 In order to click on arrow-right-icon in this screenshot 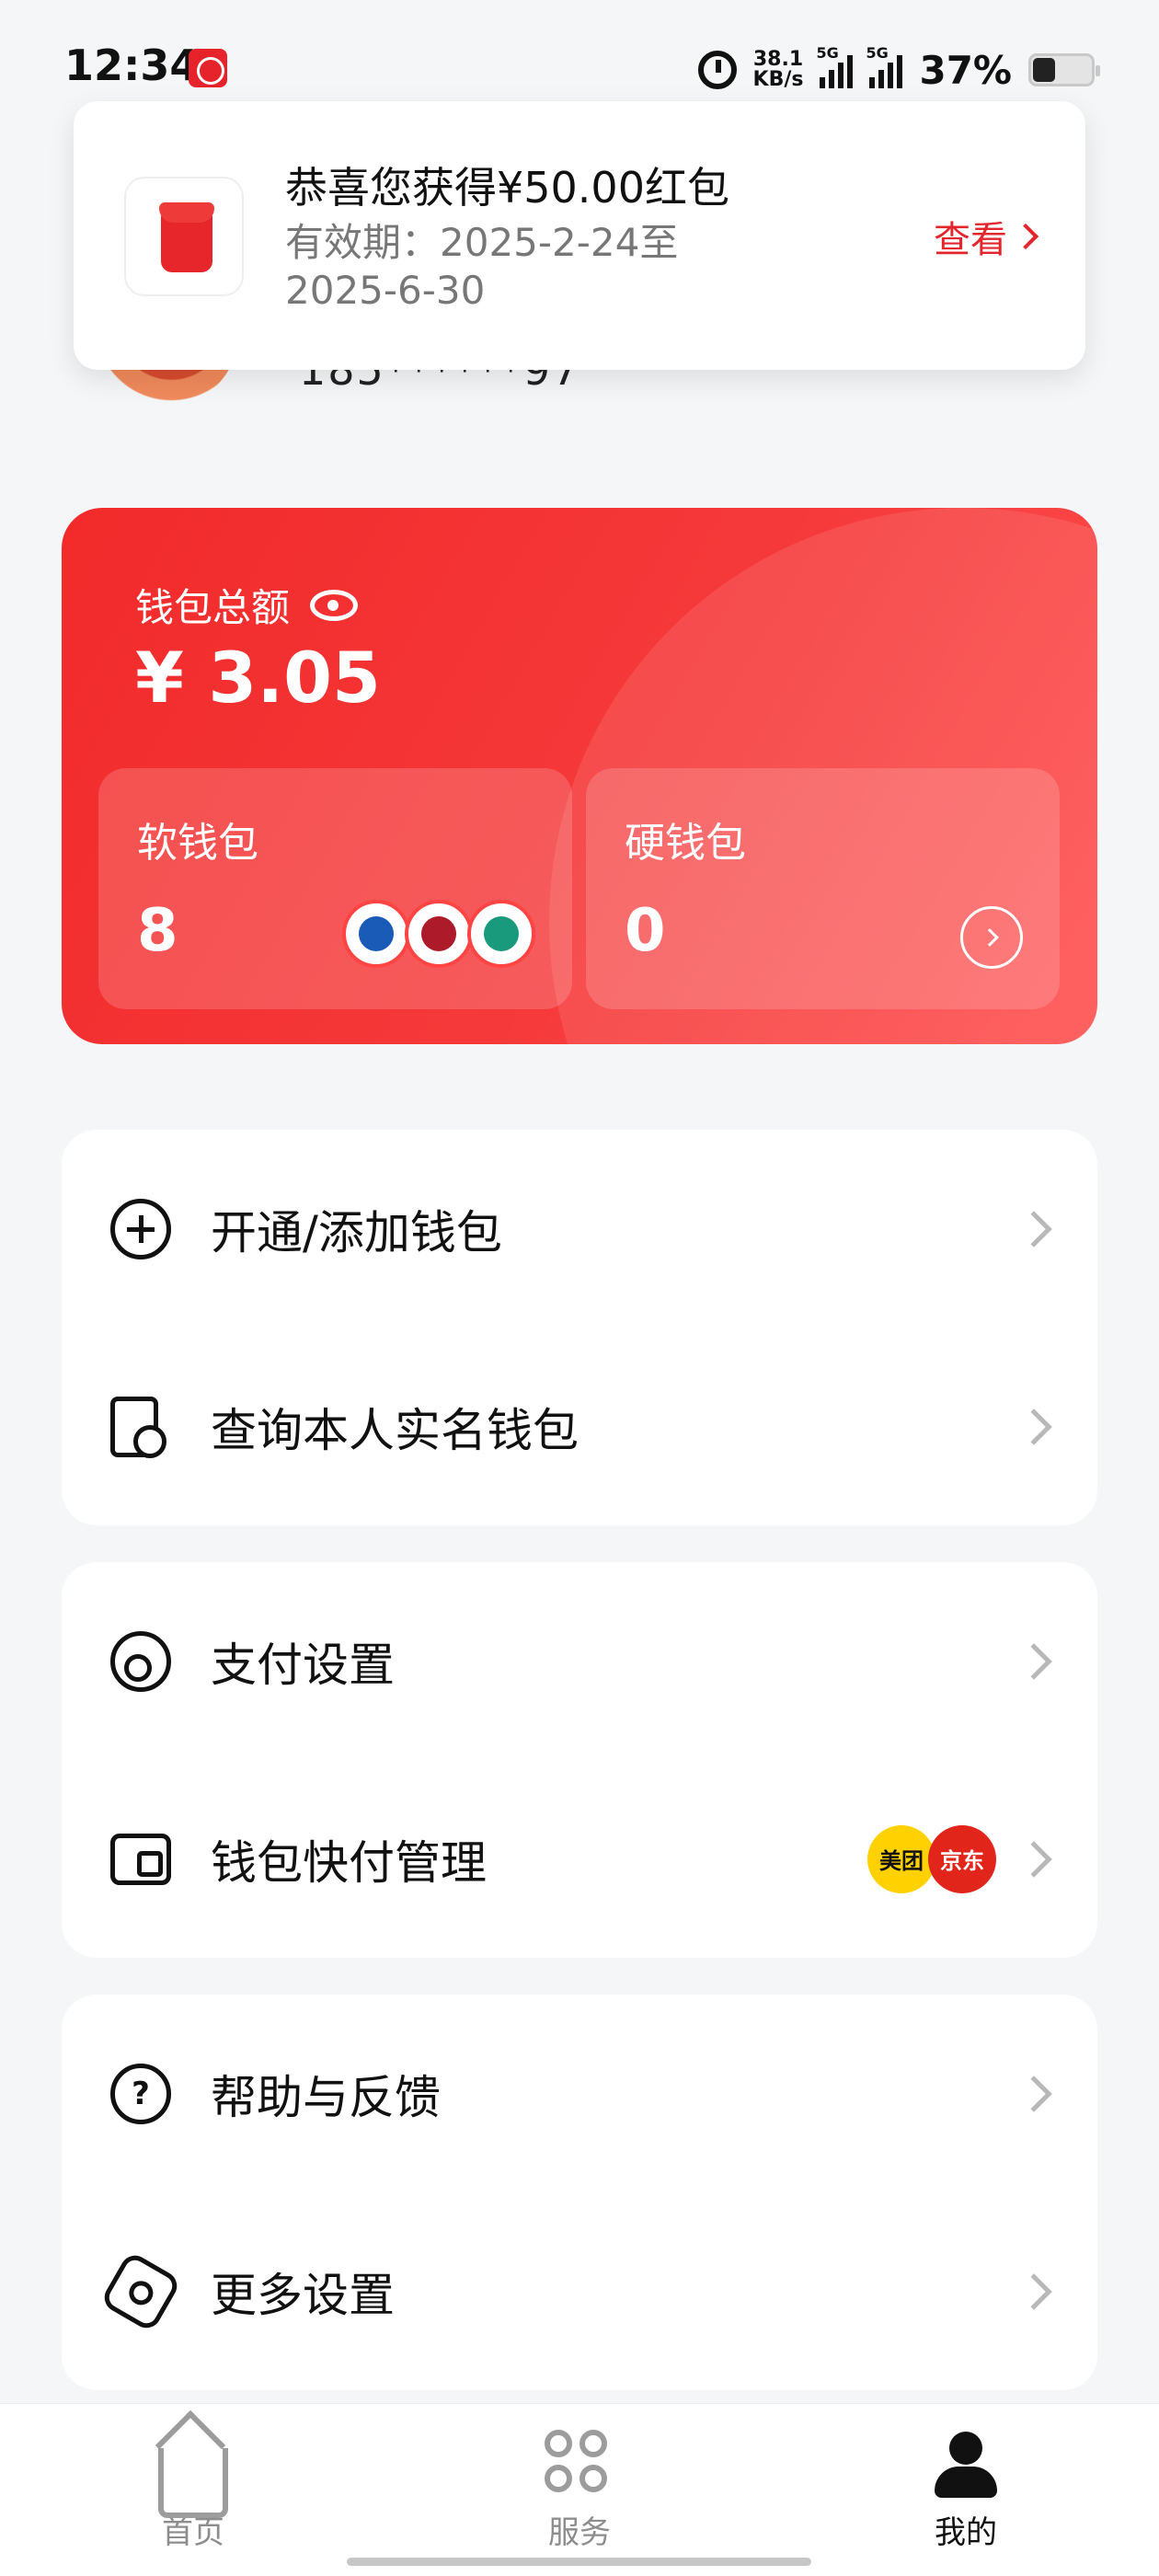, I will do `click(991, 937)`.